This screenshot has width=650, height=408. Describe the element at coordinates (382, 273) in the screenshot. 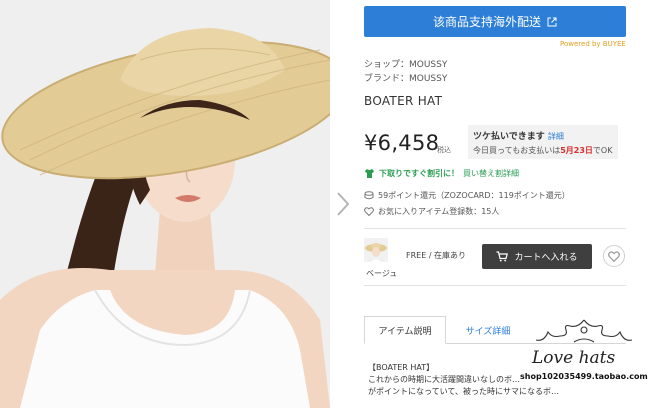

I see `variant-color-name: ベージュ` at that location.